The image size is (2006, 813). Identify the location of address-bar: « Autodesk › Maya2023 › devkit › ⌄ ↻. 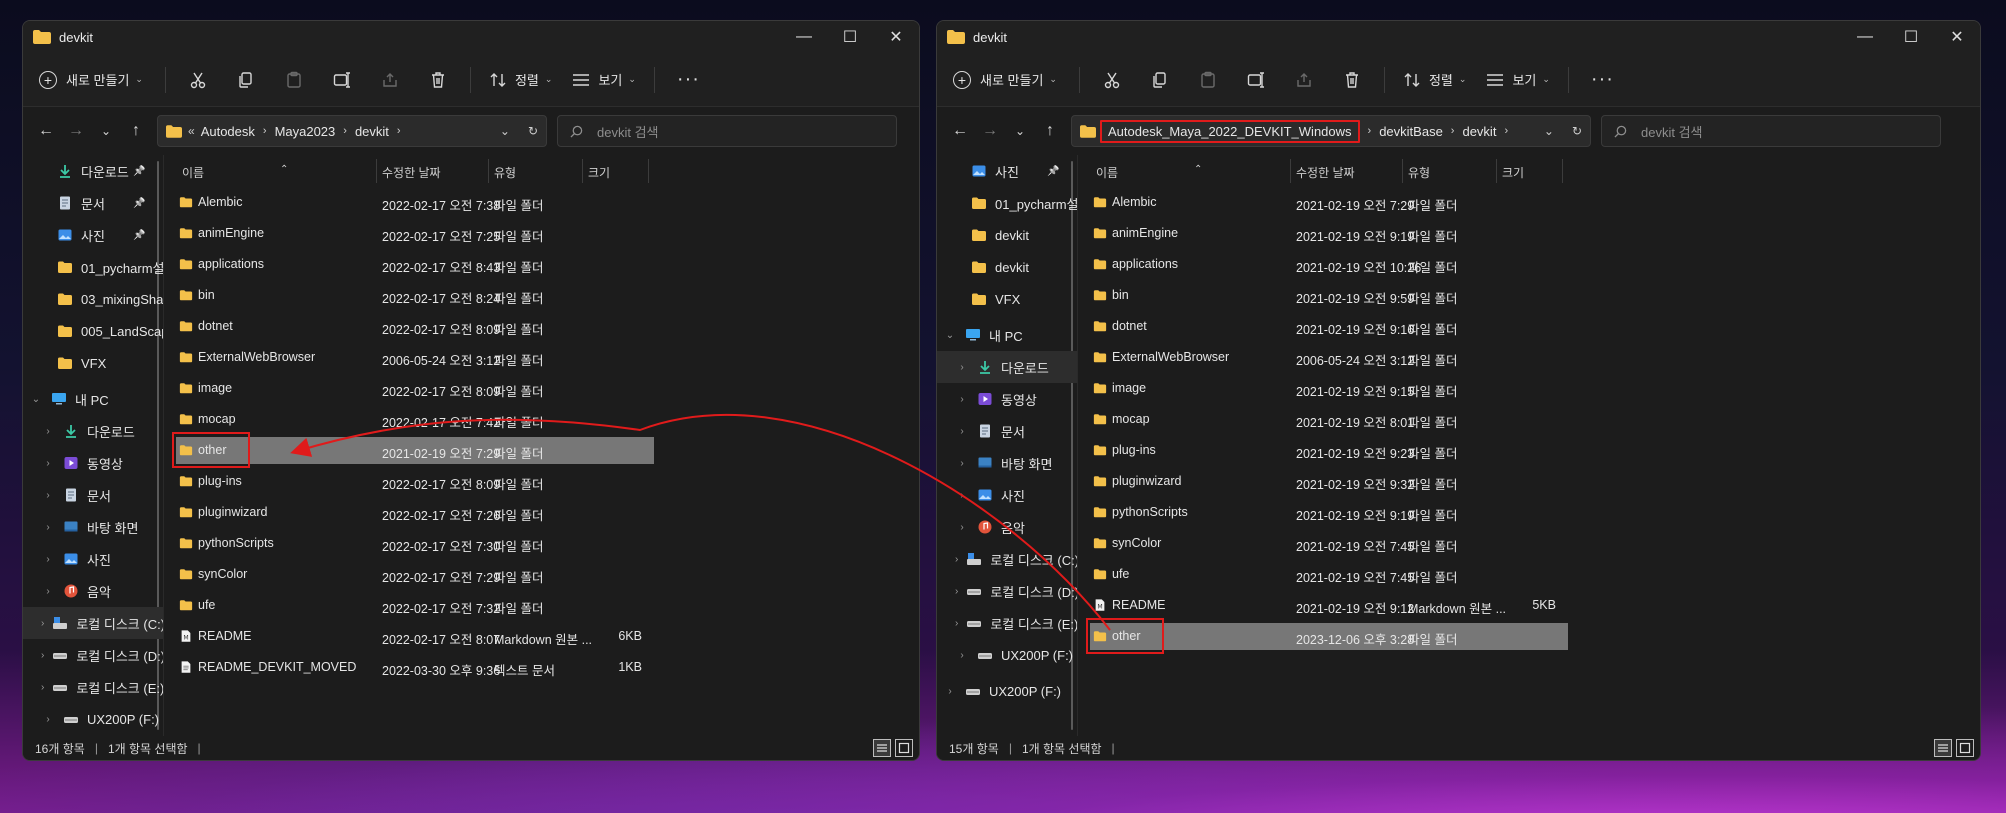
(352, 131).